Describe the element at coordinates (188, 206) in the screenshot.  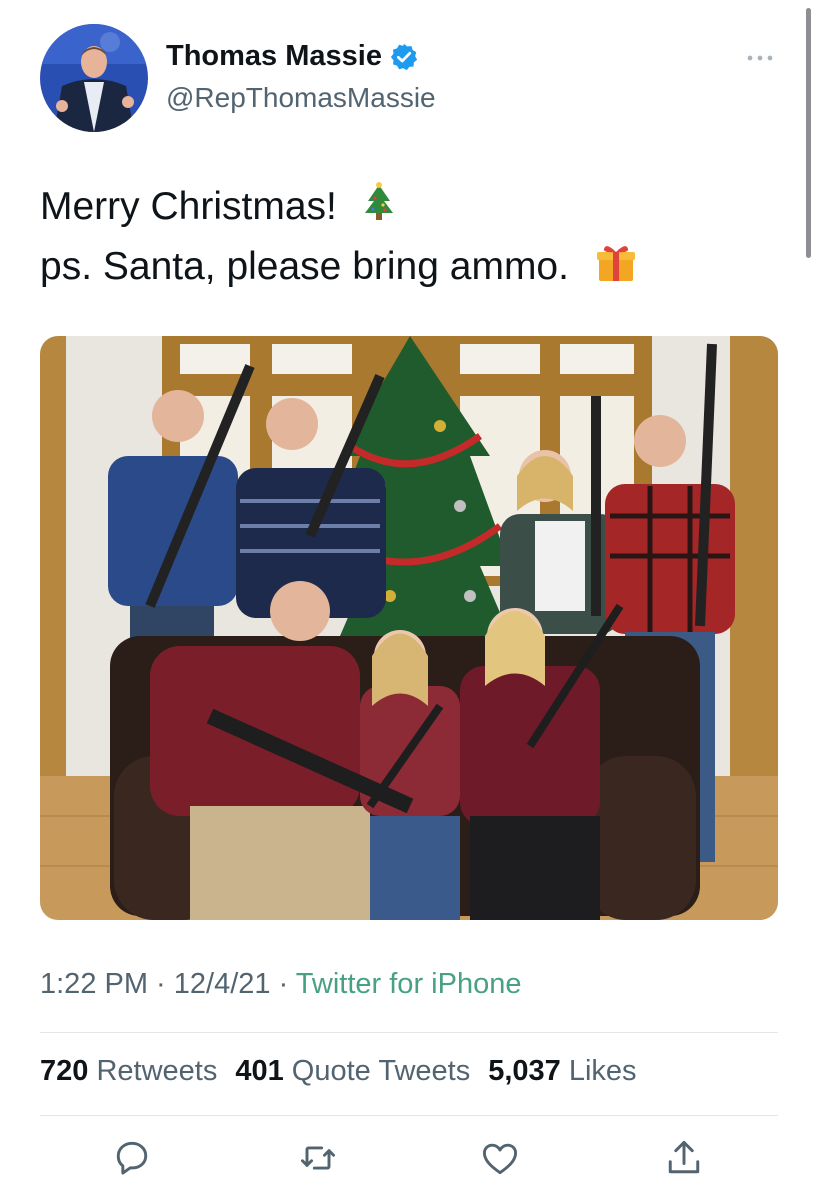
I see `tweet-text-line1: Merry Christmas!` at that location.